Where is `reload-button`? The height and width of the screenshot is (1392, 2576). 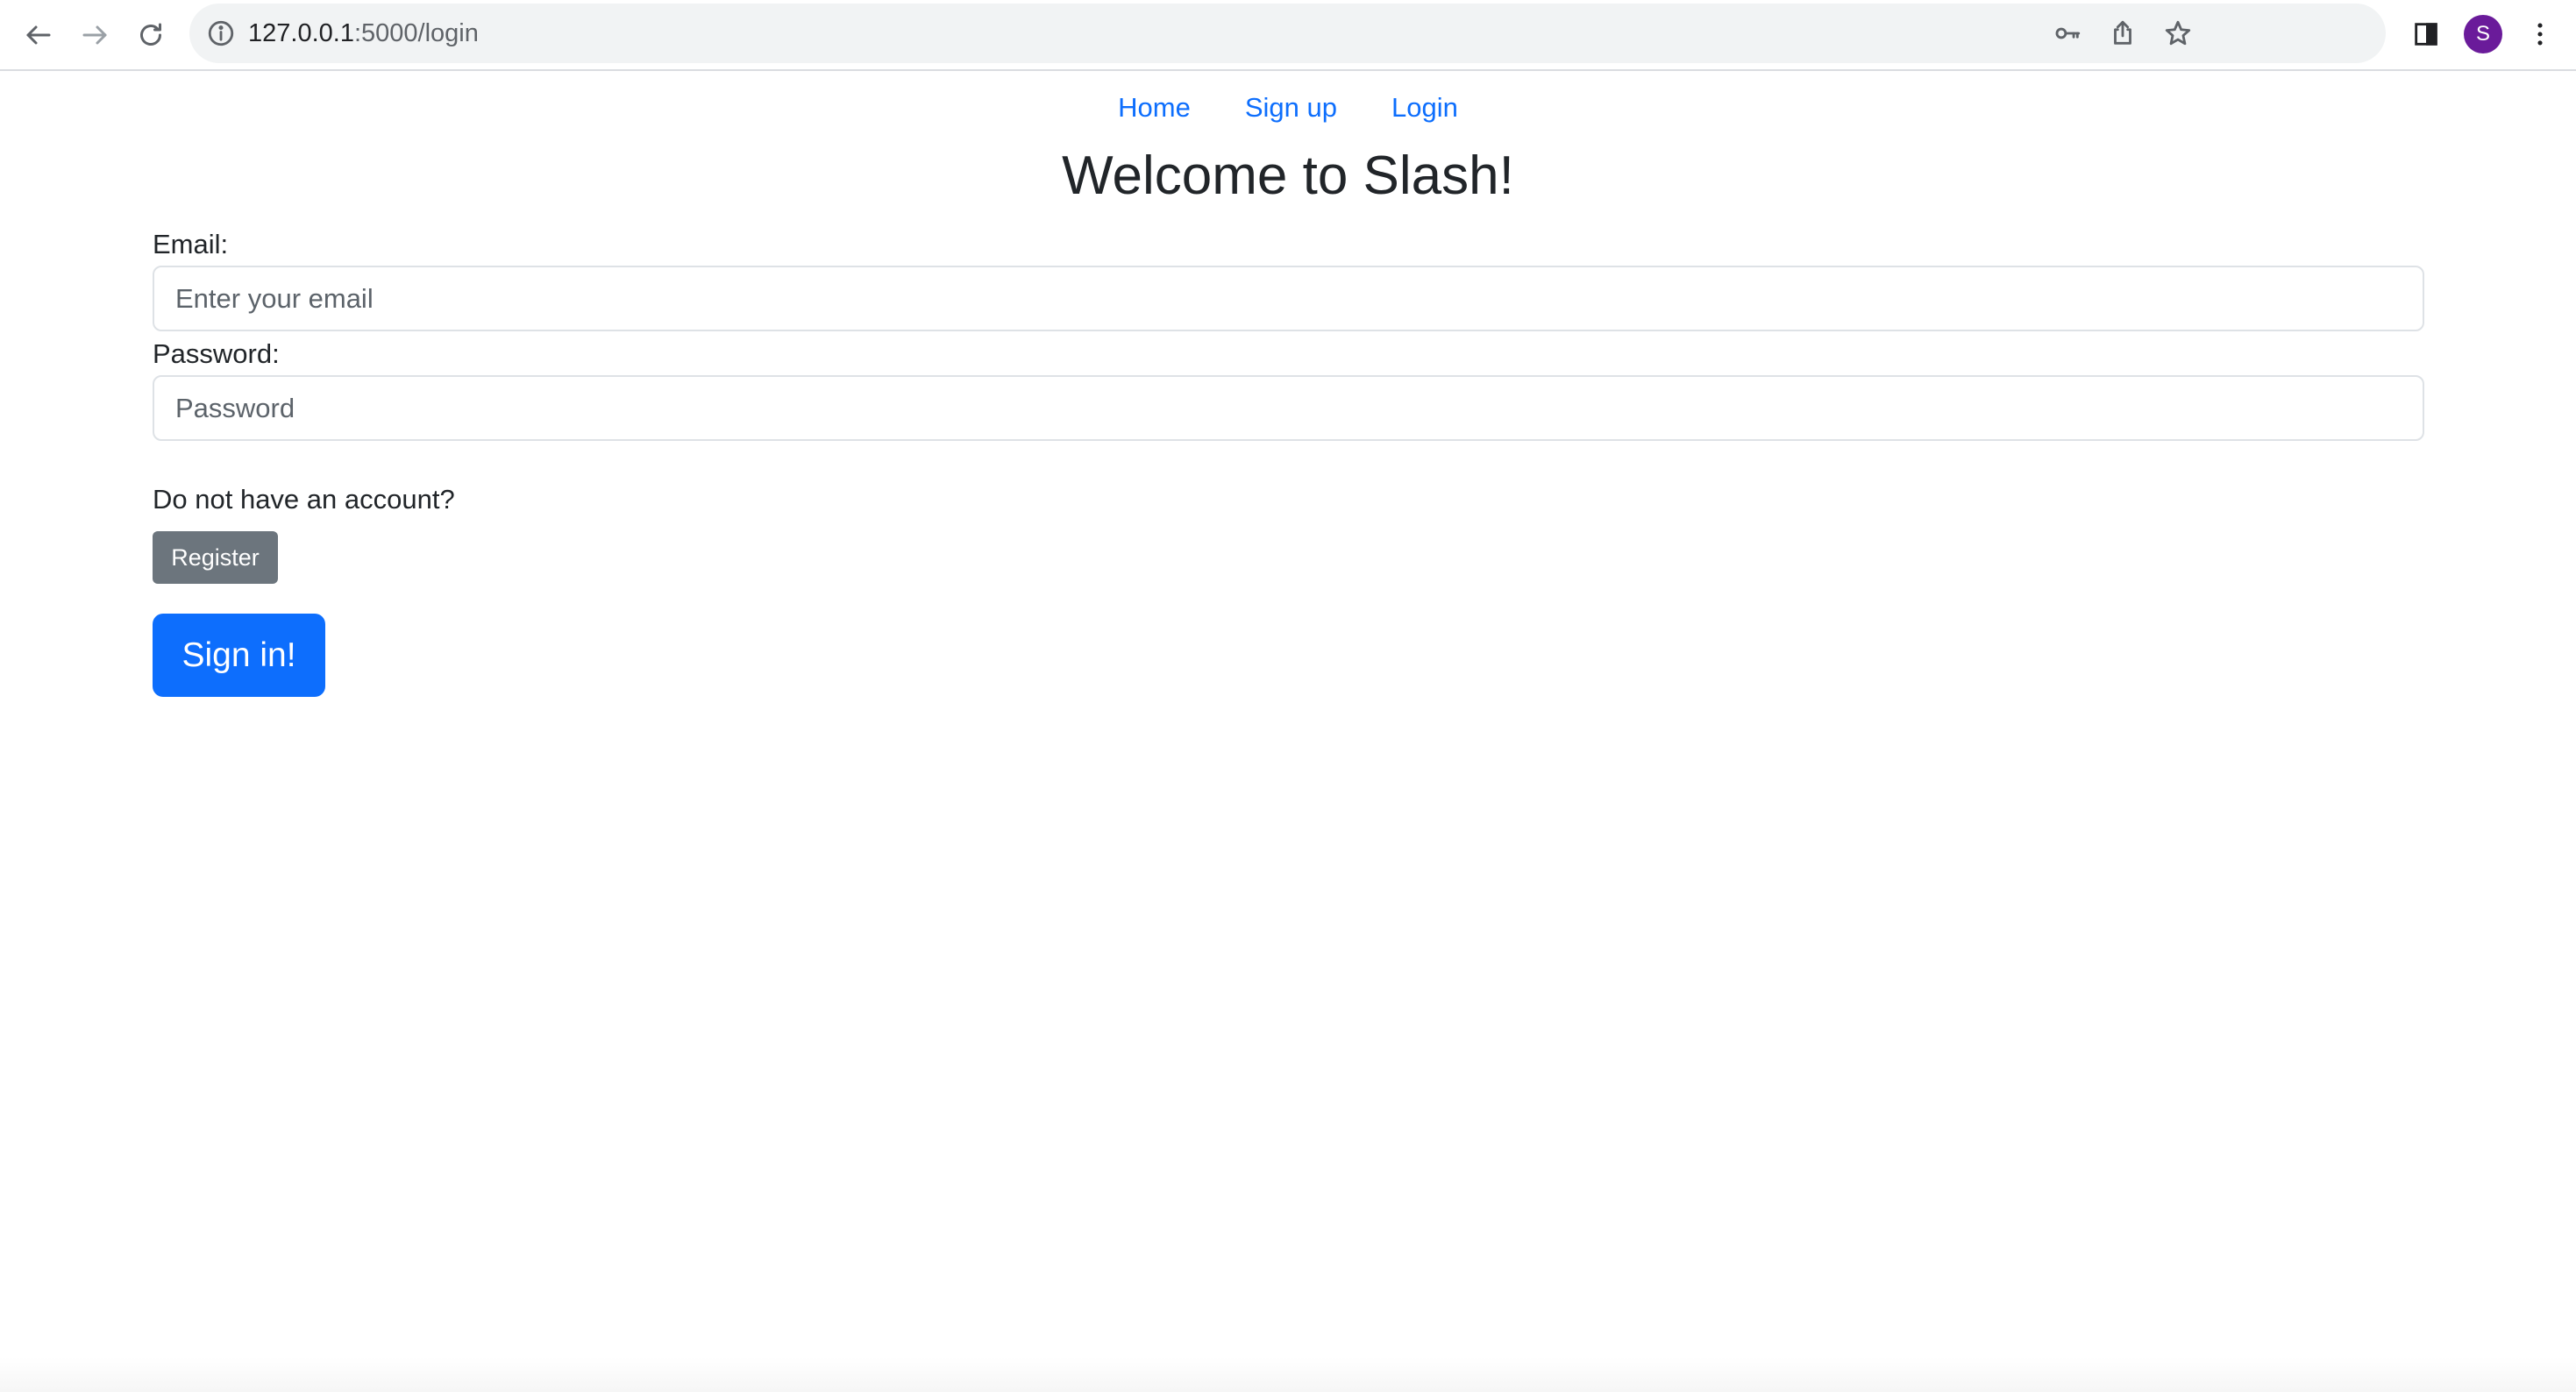 reload-button is located at coordinates (151, 35).